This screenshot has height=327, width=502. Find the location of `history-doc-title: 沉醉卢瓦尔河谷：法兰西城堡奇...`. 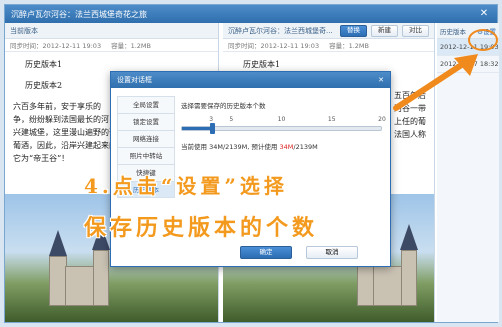

history-doc-title: 沉醉卢瓦尔河谷：法兰西城堡奇... is located at coordinates (280, 30).